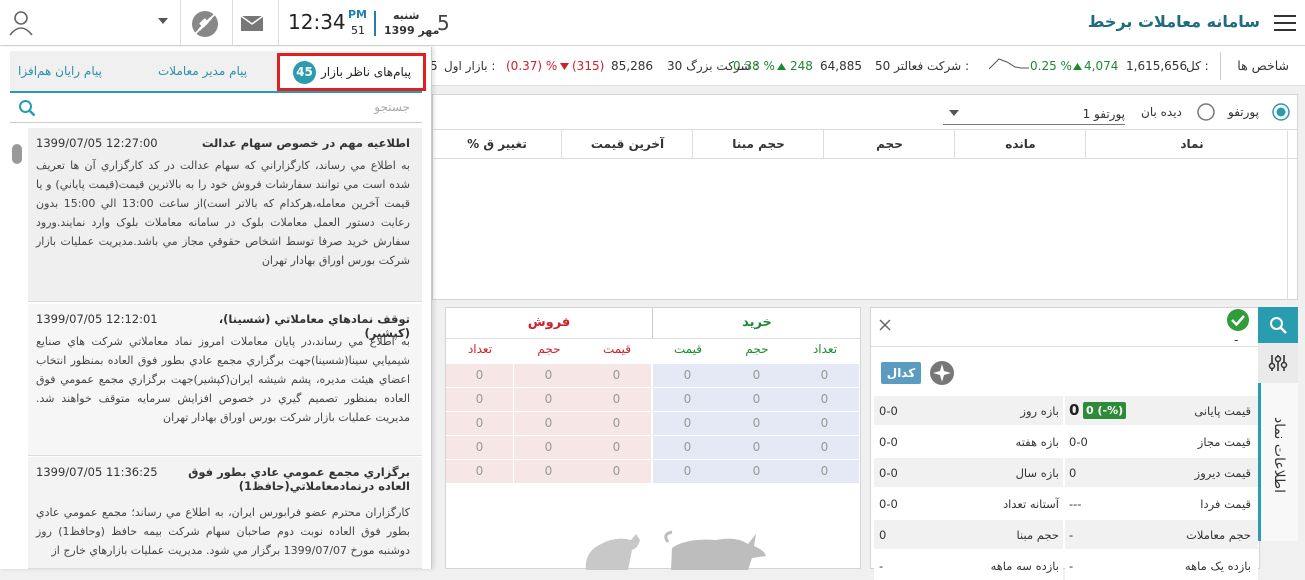  I want to click on active-companies-text: 50 شرکت فعالتر :, so click(922, 66).